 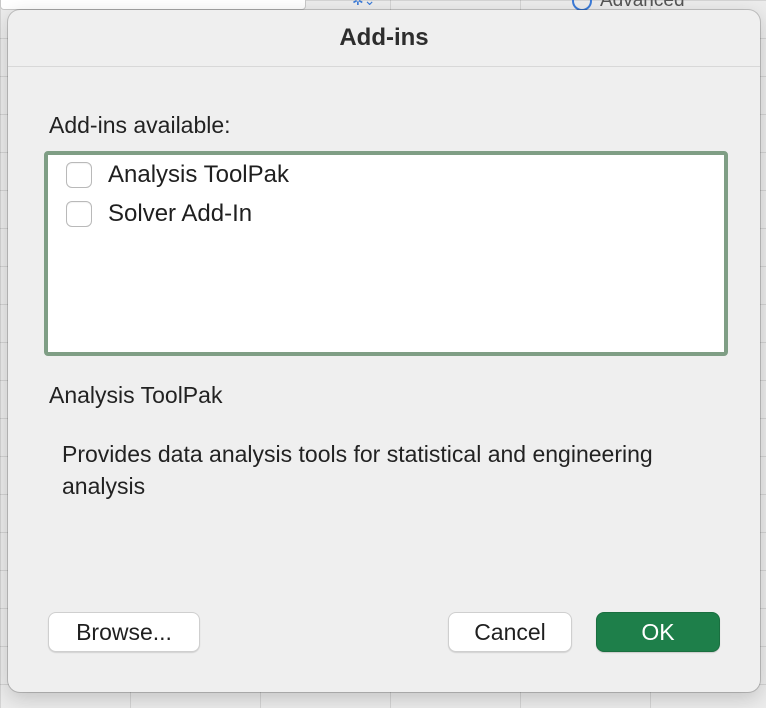 I want to click on addin-item-analysis-toolpak: Analysis ToolPak, so click(x=177, y=175).